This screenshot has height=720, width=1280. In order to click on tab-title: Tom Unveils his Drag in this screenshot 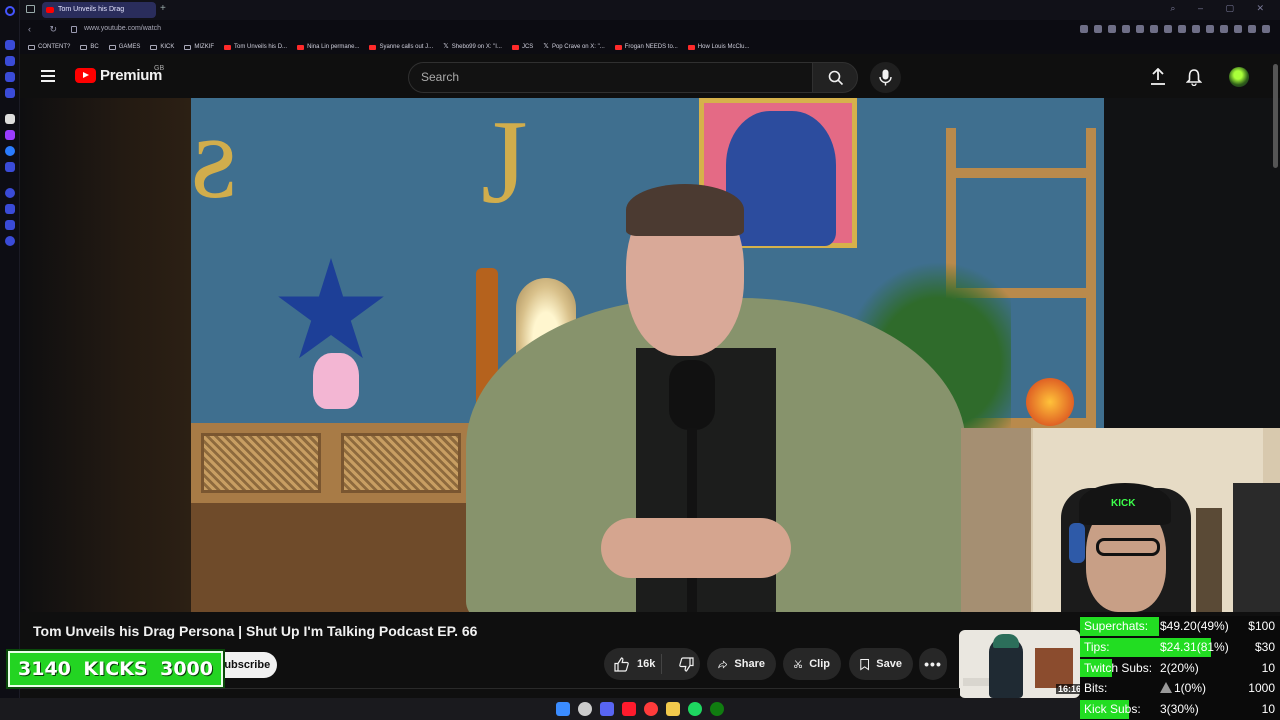, I will do `click(91, 9)`.